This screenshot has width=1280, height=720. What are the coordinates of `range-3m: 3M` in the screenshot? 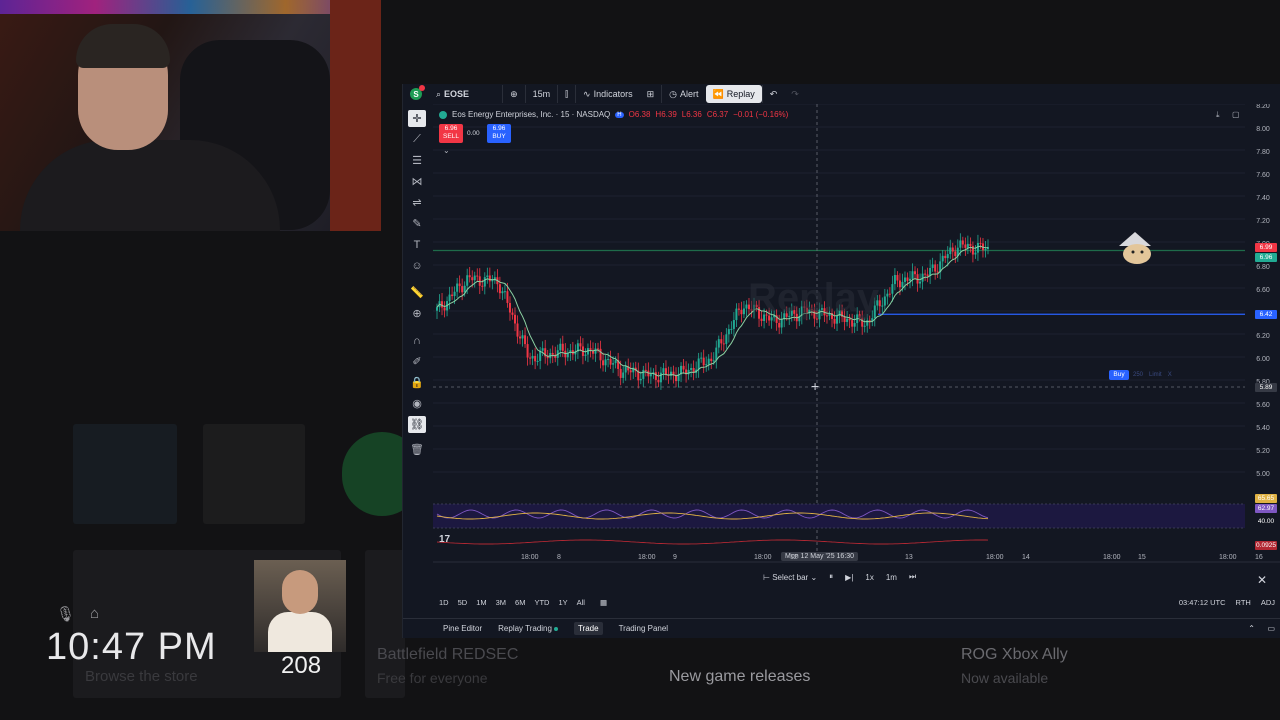 It's located at (501, 602).